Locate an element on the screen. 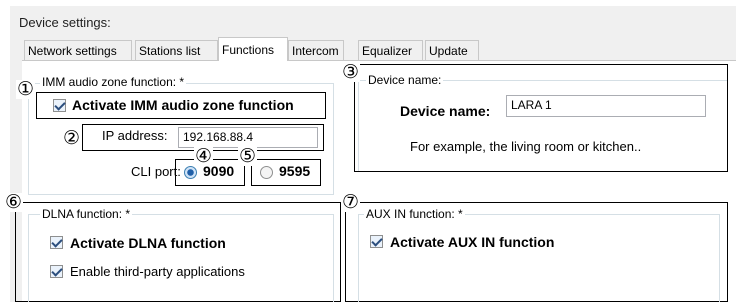 Image resolution: width=736 pixels, height=302 pixels. aux-group is located at coordinates (539, 258).